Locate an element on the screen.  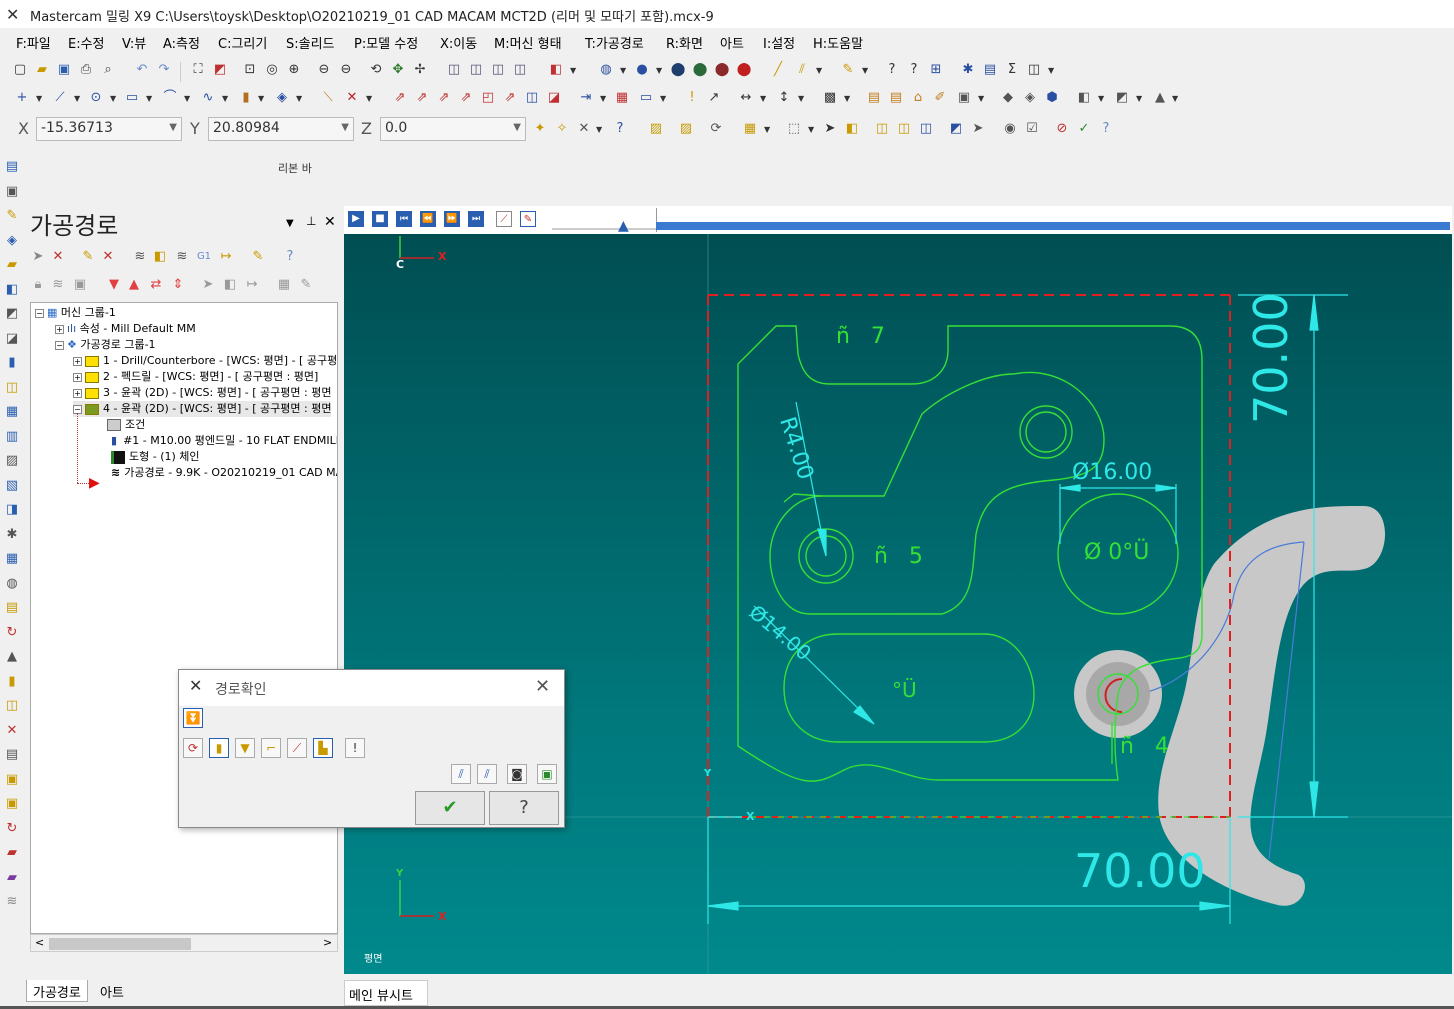
tree-tool: ▮ #1 - M10.00 평엔드밀 - 10 FLAT ENDMILL is located at coordinates (224, 441).